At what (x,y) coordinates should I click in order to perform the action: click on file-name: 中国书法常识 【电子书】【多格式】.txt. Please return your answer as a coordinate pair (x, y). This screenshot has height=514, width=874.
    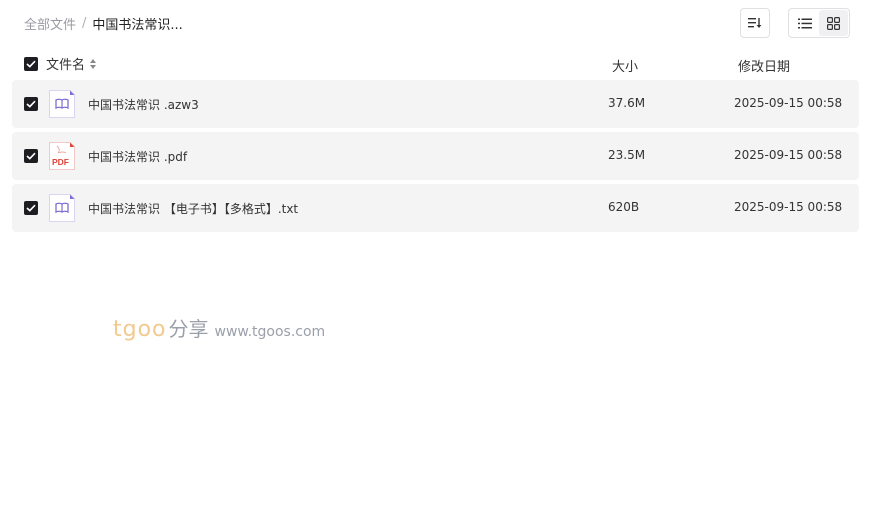
    Looking at the image, I should click on (193, 208).